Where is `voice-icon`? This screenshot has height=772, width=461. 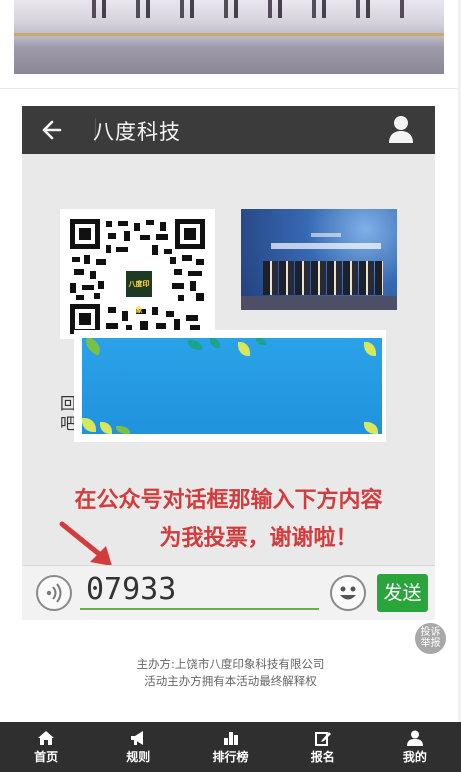 voice-icon is located at coordinates (54, 593).